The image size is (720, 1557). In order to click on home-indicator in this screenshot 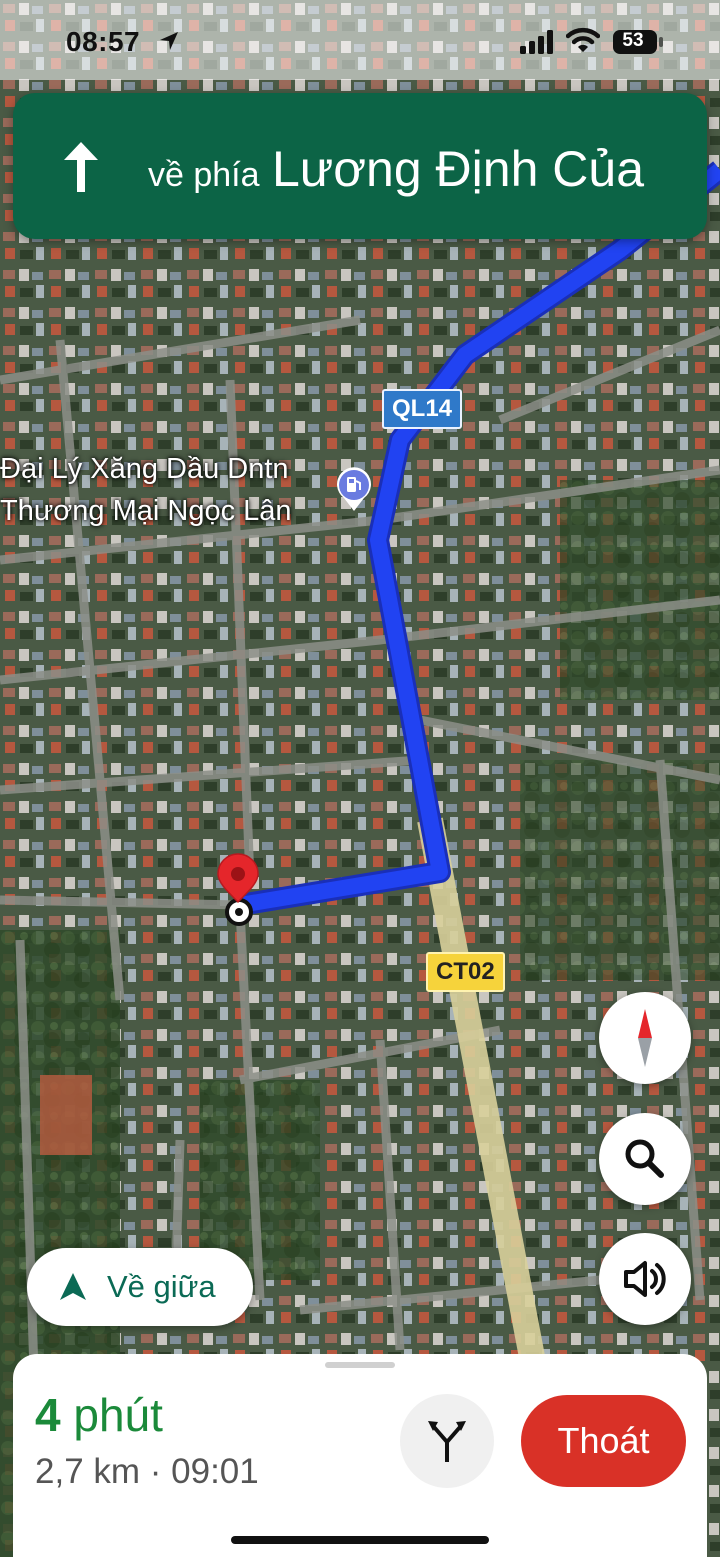, I will do `click(360, 1540)`.